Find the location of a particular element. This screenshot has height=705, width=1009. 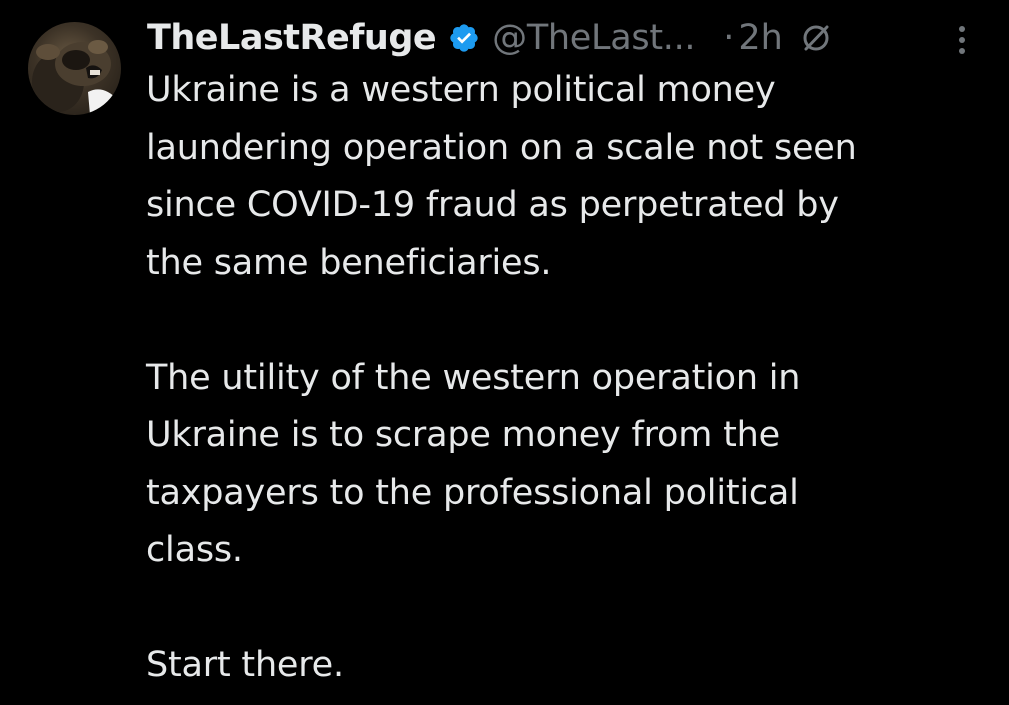

tweet-line: Ukraine is to scrape money from the is located at coordinates (463, 435).